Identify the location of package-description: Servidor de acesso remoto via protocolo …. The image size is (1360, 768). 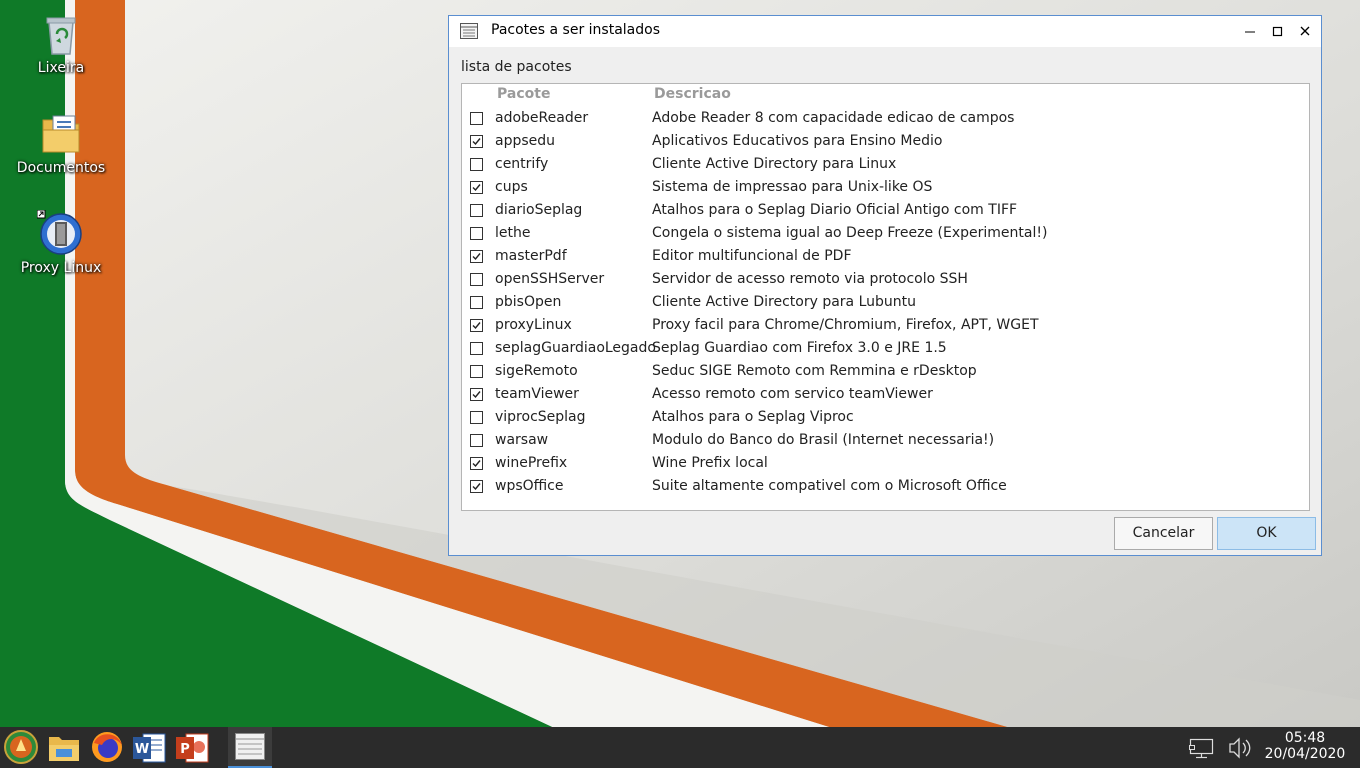
(810, 279).